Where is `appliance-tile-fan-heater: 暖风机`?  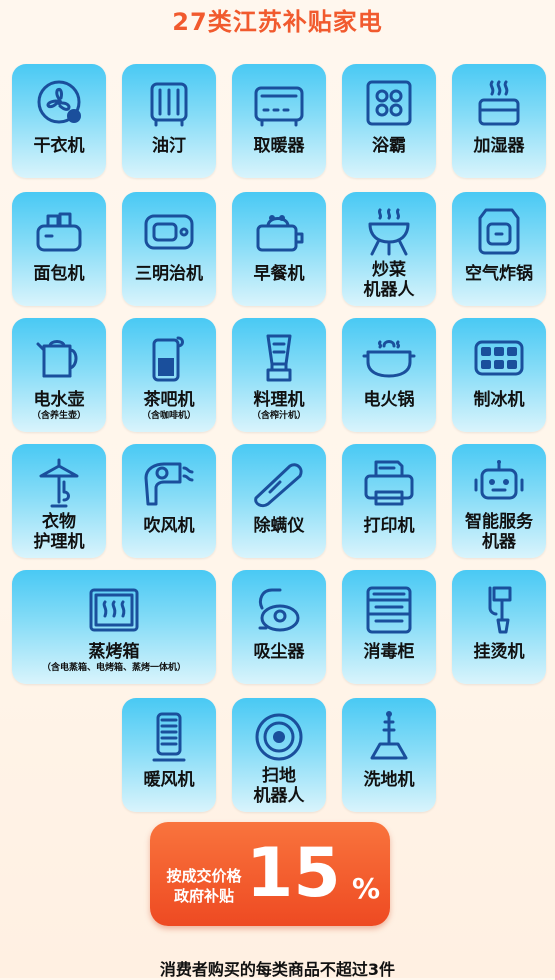 appliance-tile-fan-heater: 暖风机 is located at coordinates (169, 755).